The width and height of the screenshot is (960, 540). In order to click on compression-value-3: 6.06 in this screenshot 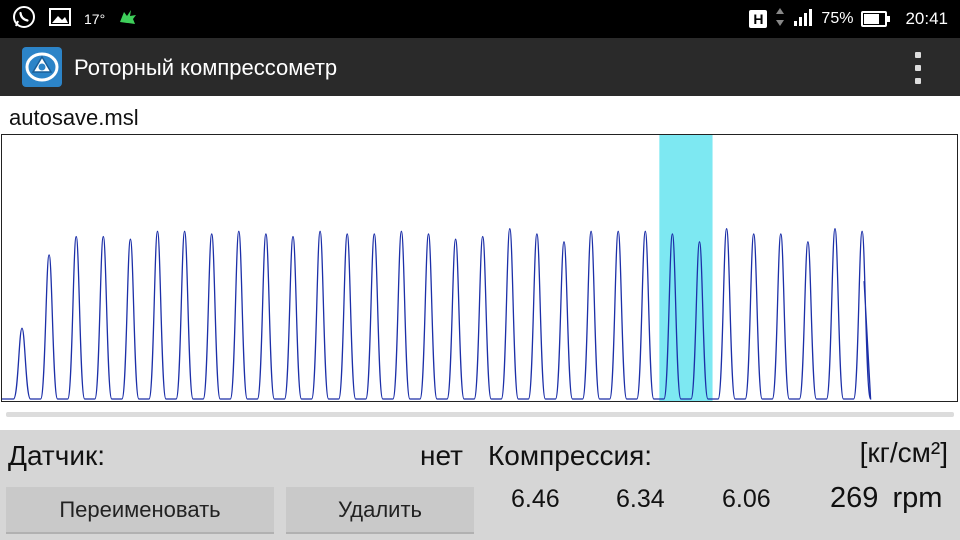, I will do `click(746, 499)`.